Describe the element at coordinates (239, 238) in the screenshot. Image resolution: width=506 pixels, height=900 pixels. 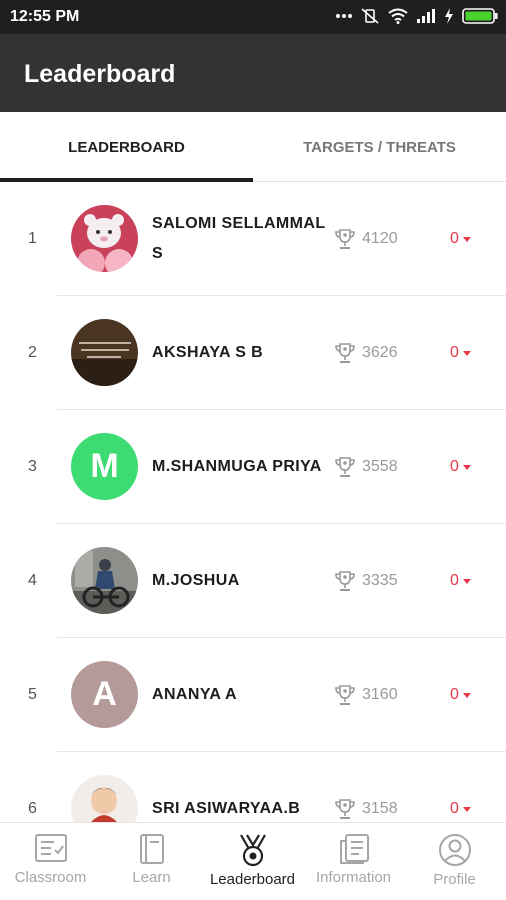
I see `student-name: SALOMI SELLAMMAL S` at that location.